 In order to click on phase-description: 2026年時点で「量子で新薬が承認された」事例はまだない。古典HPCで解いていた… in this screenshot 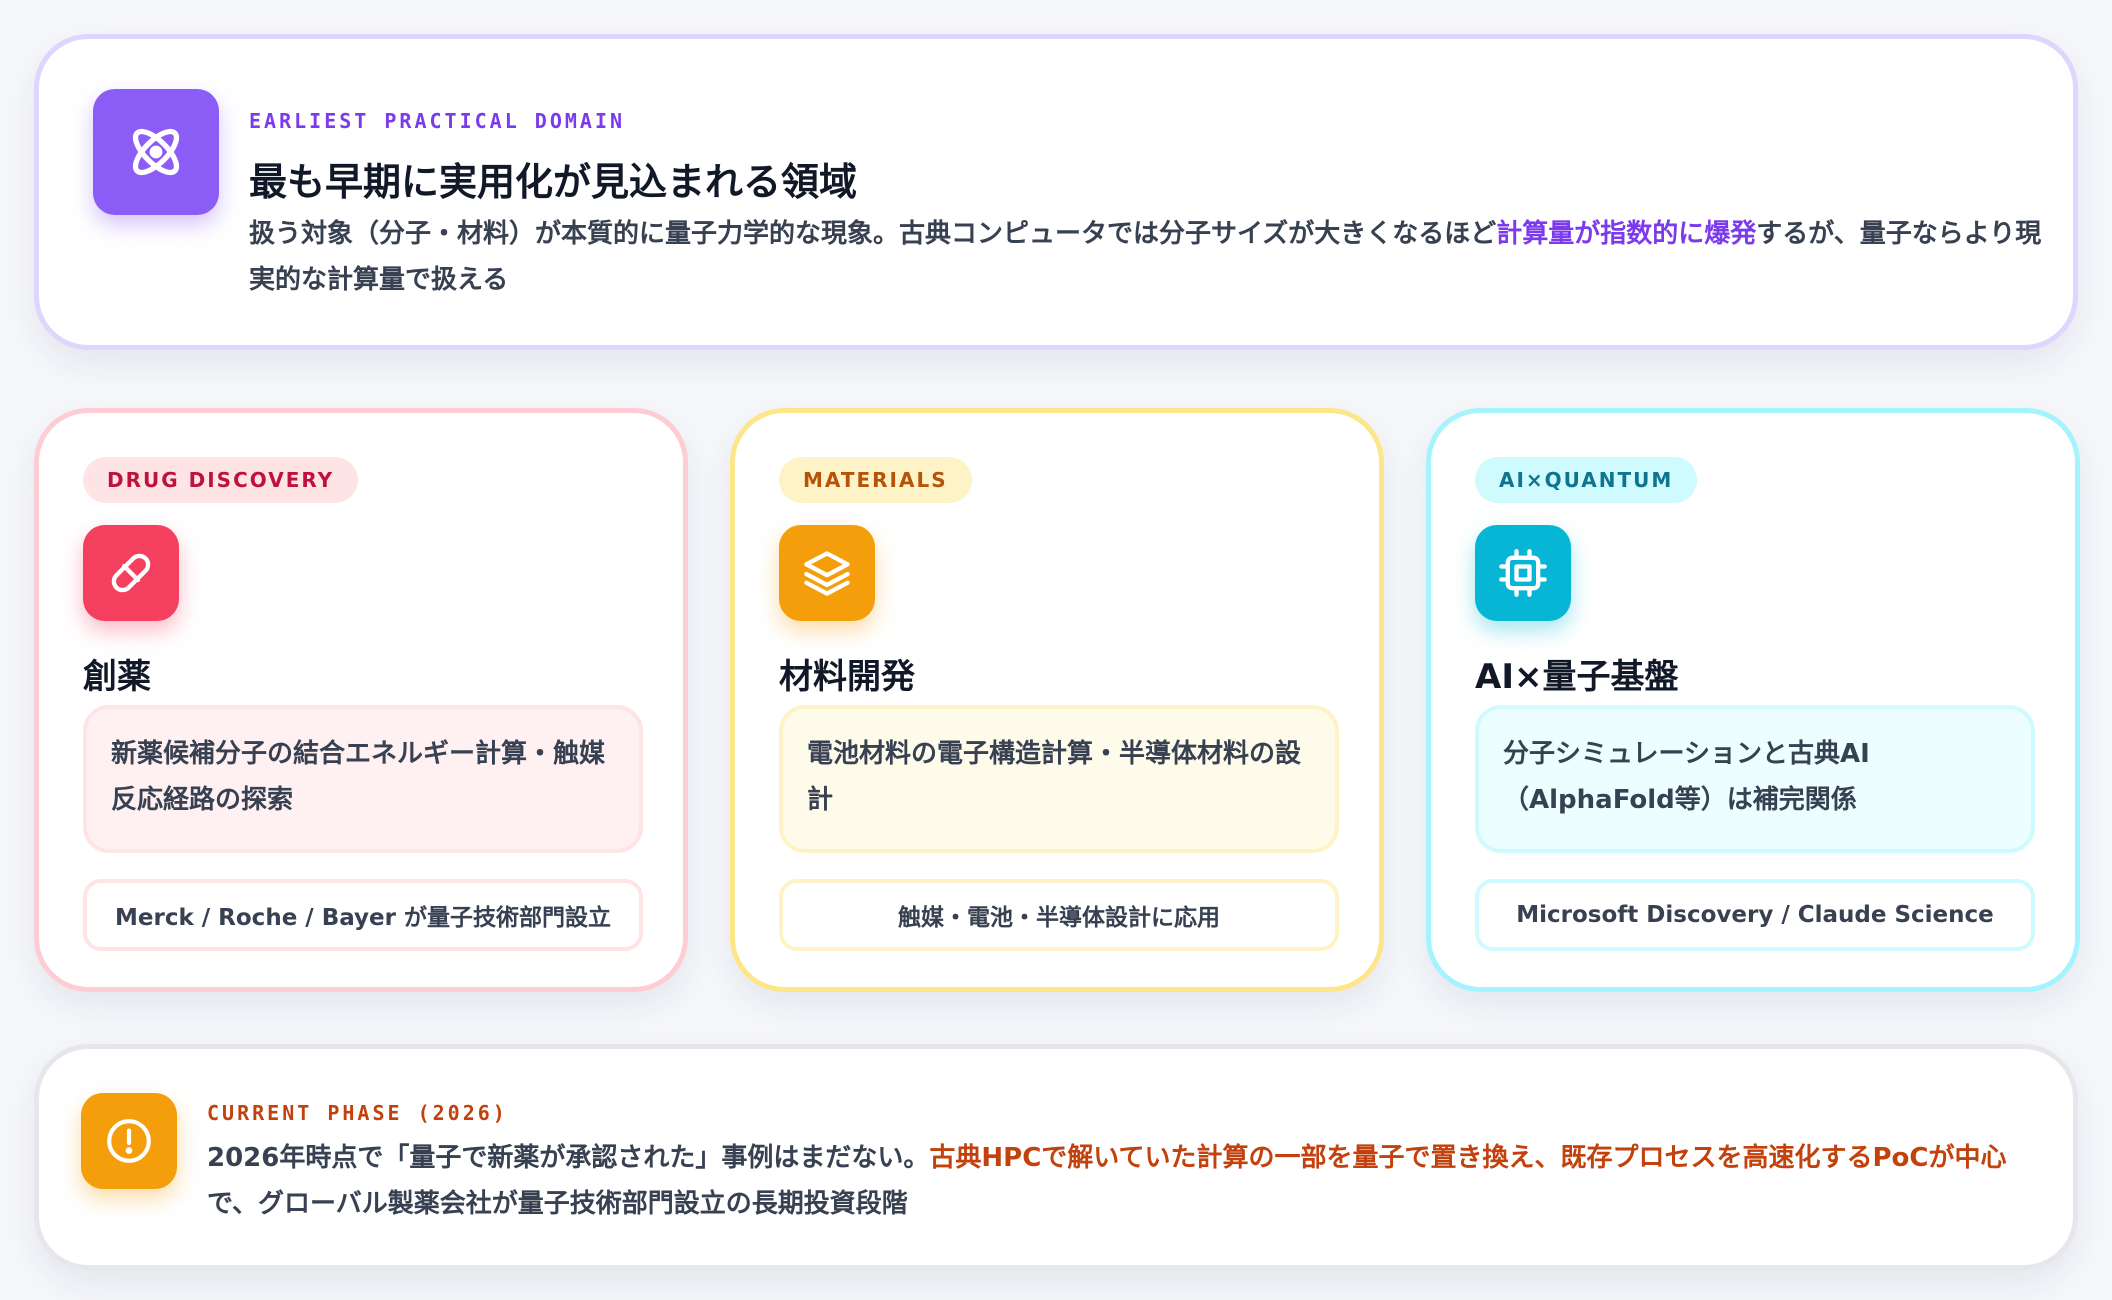, I will do `click(1127, 1181)`.